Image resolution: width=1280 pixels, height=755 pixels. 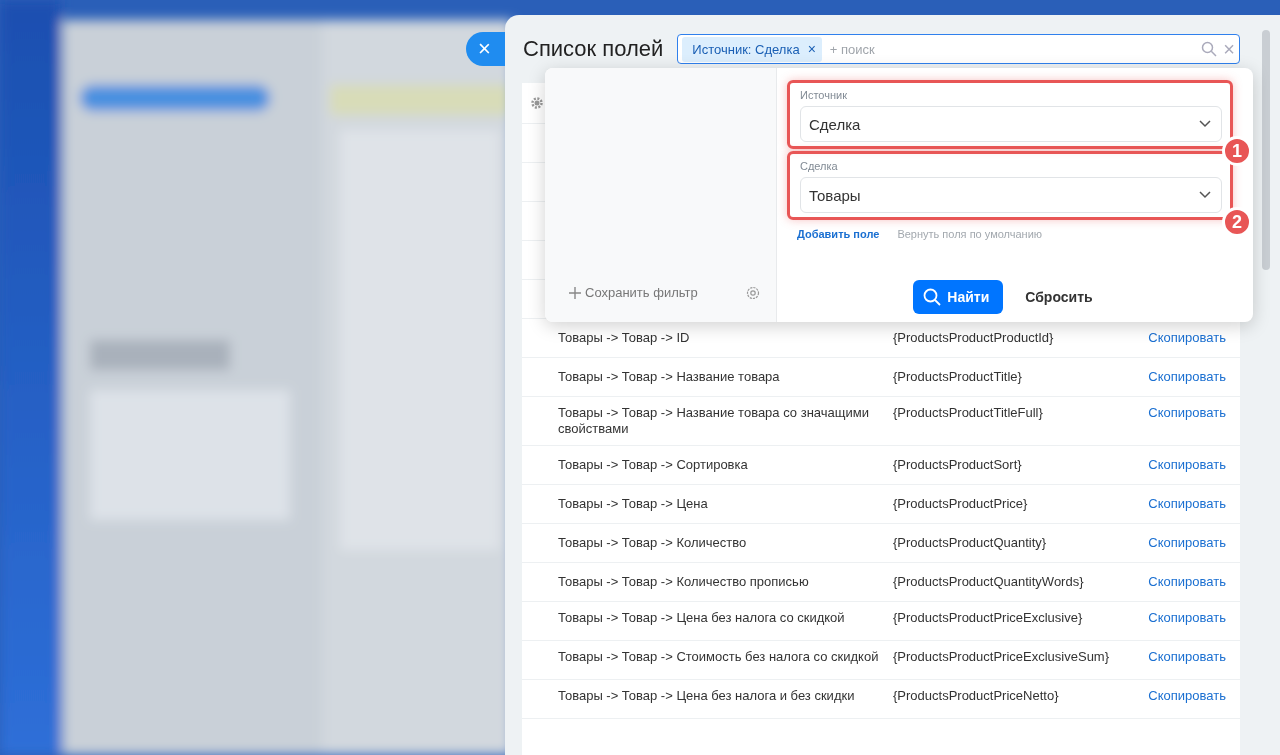 I want to click on close-button: ×, so click(x=485, y=49).